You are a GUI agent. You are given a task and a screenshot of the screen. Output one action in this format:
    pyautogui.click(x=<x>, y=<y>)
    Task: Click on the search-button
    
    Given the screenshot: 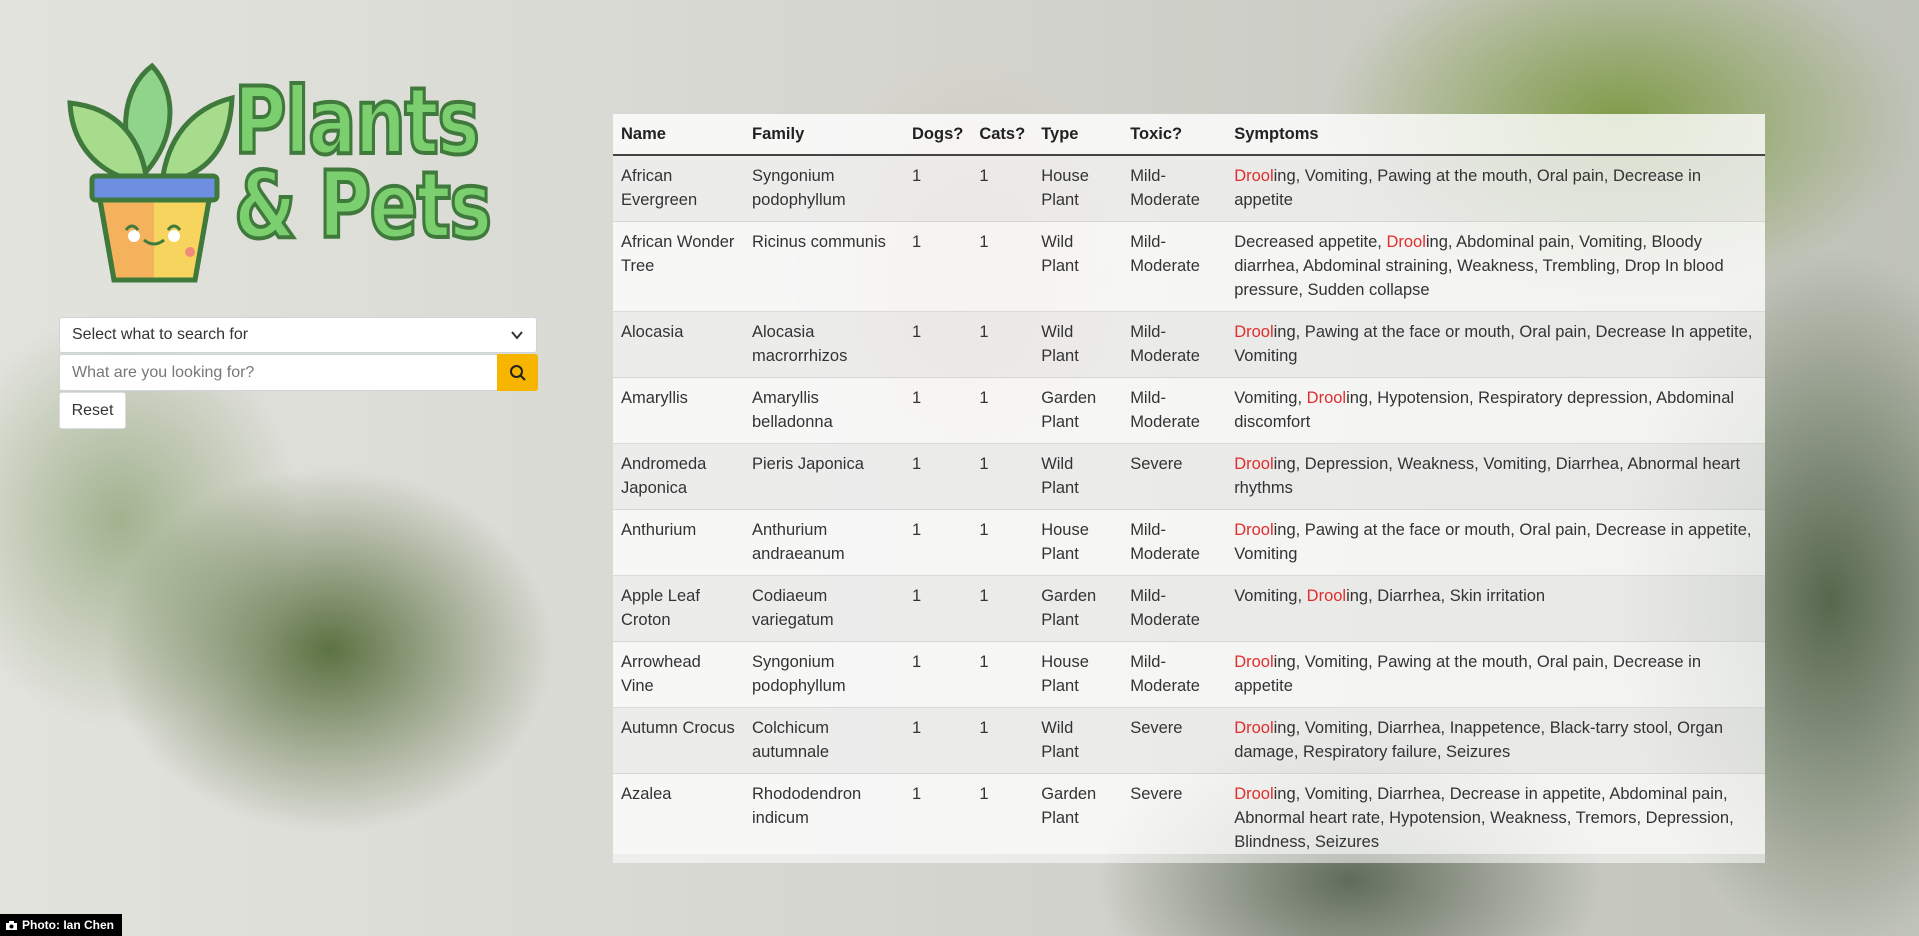 What is the action you would take?
    pyautogui.click(x=517, y=372)
    